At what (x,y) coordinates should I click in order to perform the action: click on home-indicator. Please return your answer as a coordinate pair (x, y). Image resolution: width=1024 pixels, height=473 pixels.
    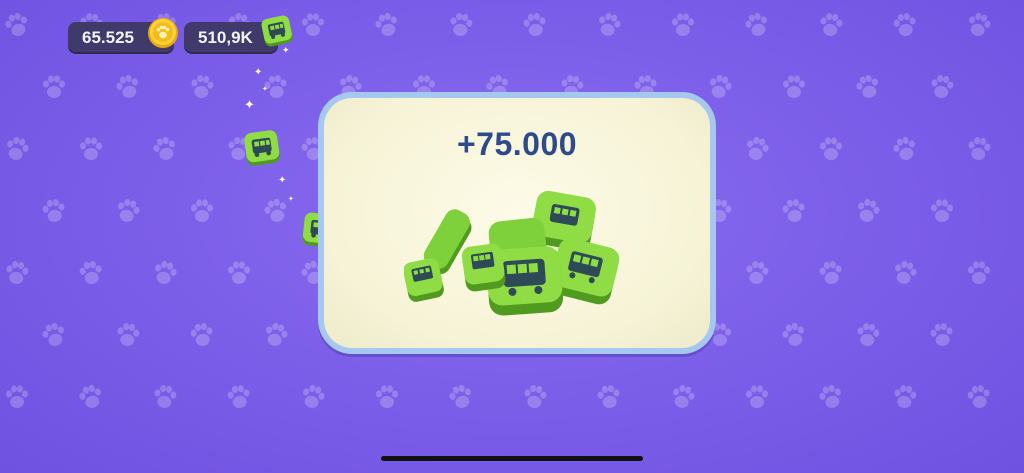
    Looking at the image, I should click on (512, 458).